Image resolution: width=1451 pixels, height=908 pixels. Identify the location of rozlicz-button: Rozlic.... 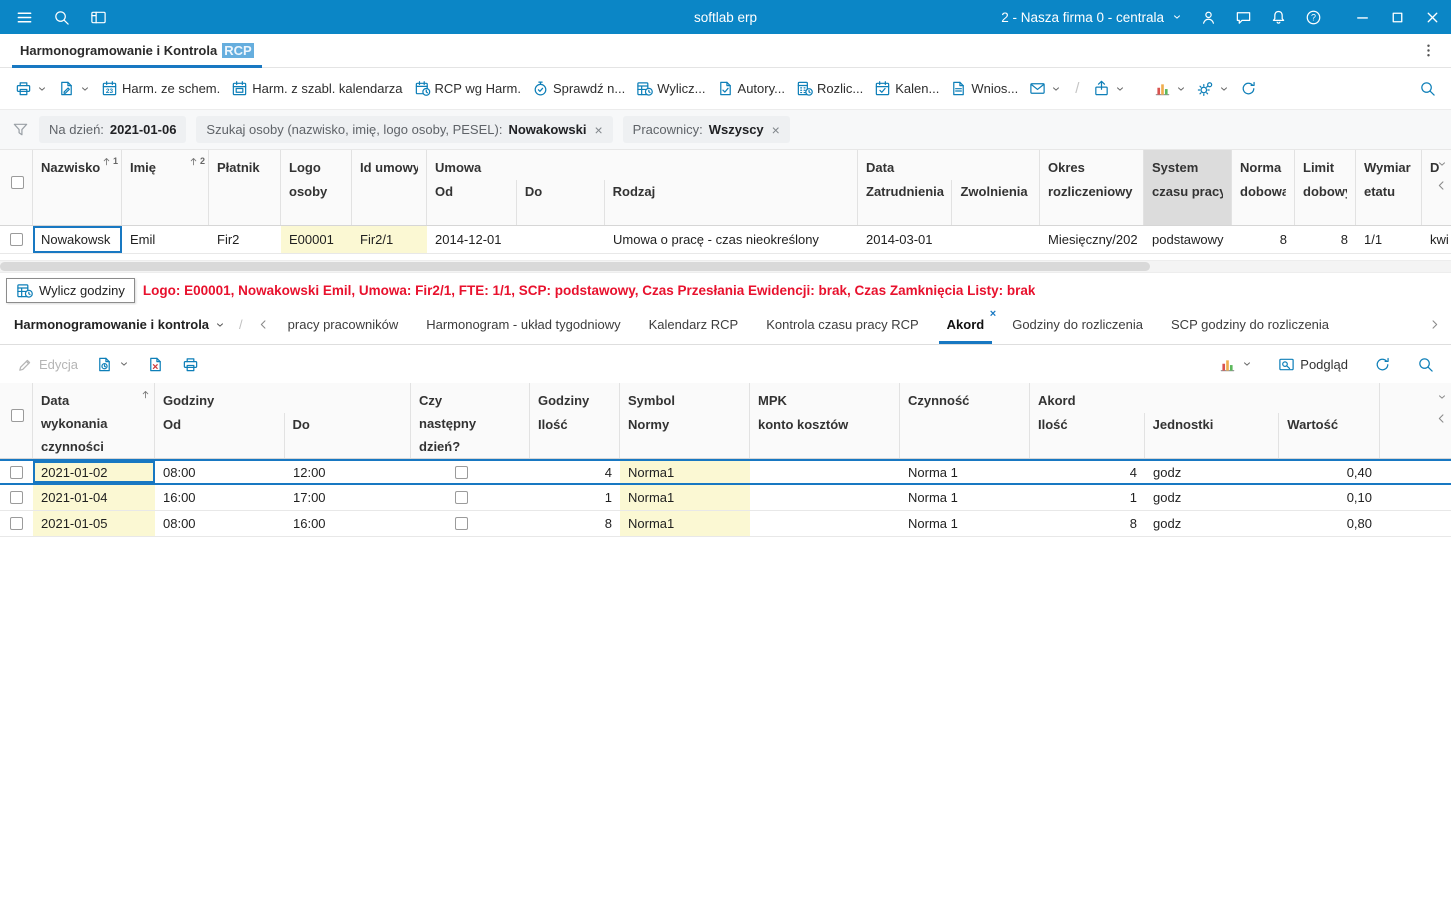
(829, 88).